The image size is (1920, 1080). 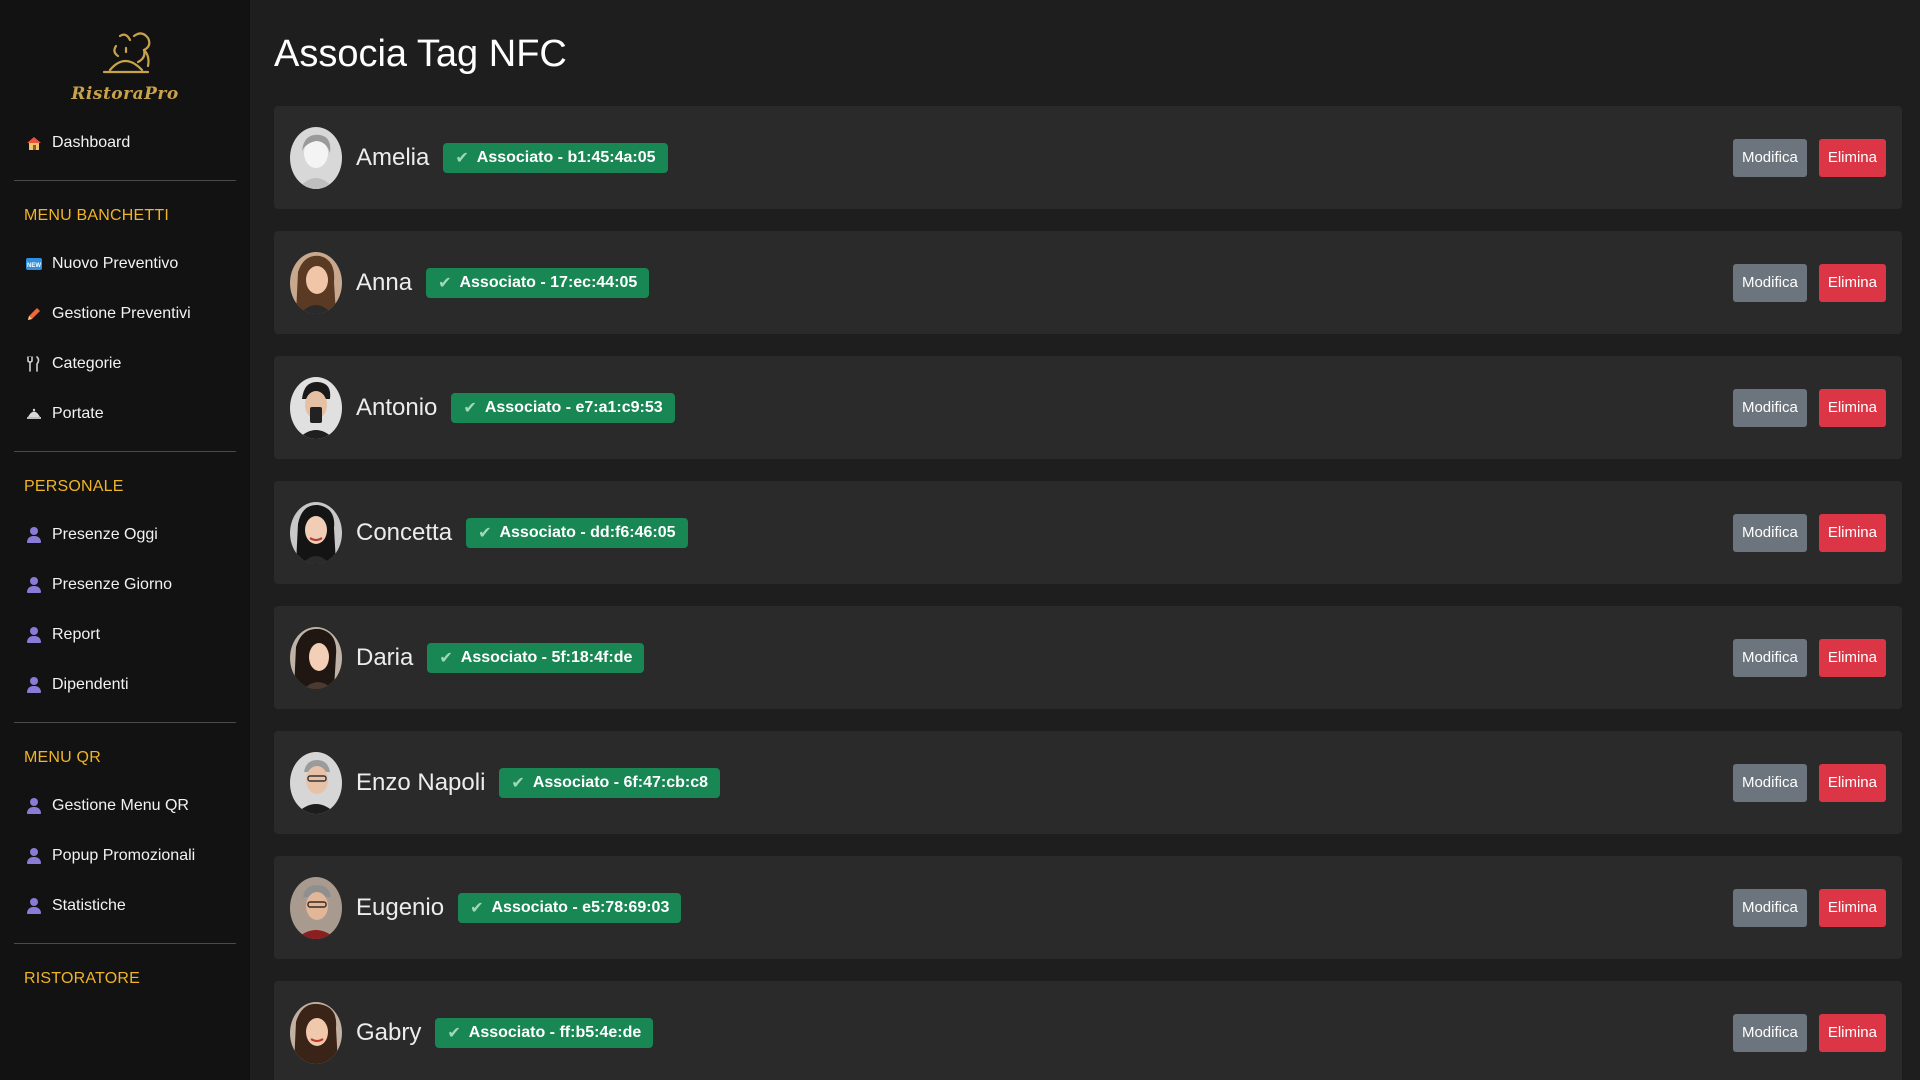 I want to click on brand-name: RistoraPro, so click(x=125, y=94).